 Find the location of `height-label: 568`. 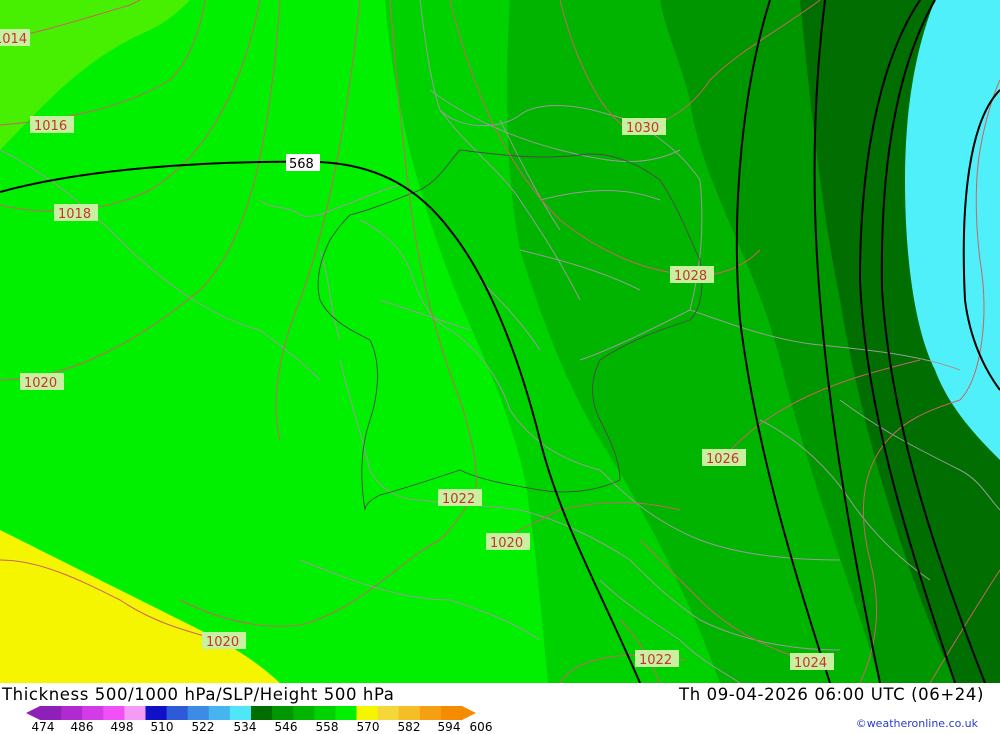

height-label: 568 is located at coordinates (303, 163).